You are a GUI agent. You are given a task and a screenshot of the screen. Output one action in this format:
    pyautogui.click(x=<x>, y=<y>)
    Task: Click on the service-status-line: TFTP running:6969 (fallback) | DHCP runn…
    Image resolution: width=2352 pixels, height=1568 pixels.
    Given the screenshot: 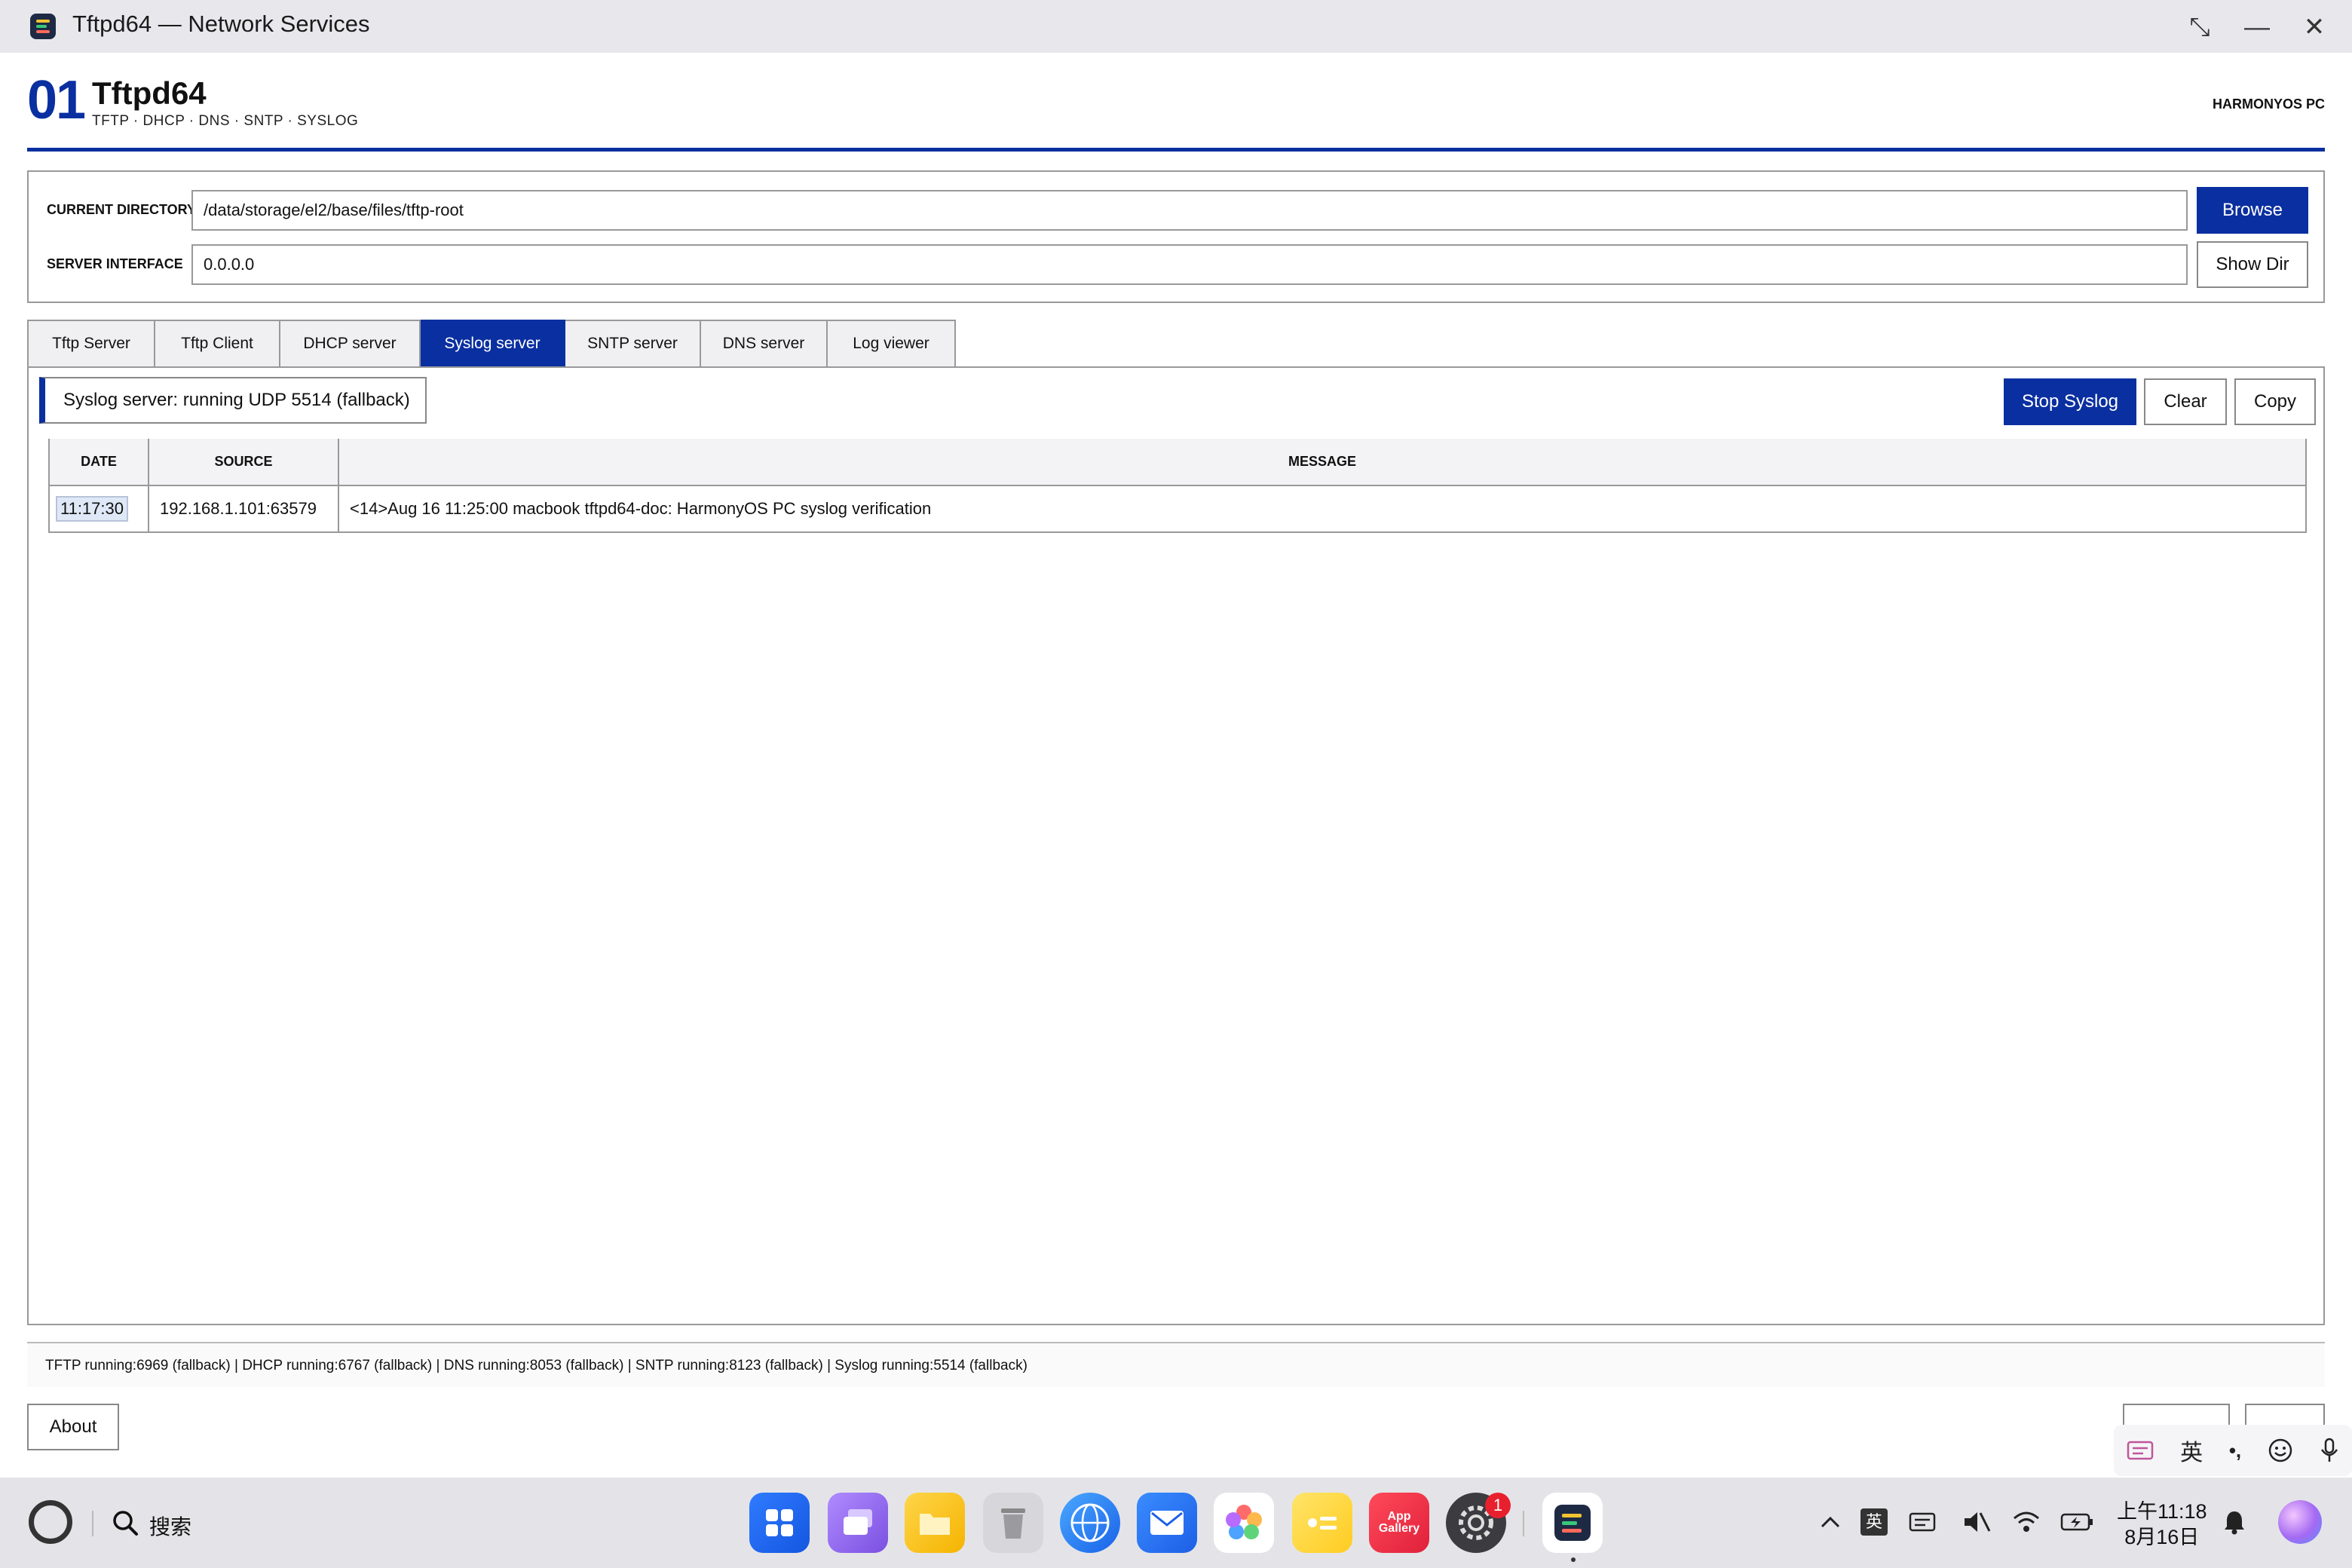 What is the action you would take?
    pyautogui.click(x=1176, y=1364)
    